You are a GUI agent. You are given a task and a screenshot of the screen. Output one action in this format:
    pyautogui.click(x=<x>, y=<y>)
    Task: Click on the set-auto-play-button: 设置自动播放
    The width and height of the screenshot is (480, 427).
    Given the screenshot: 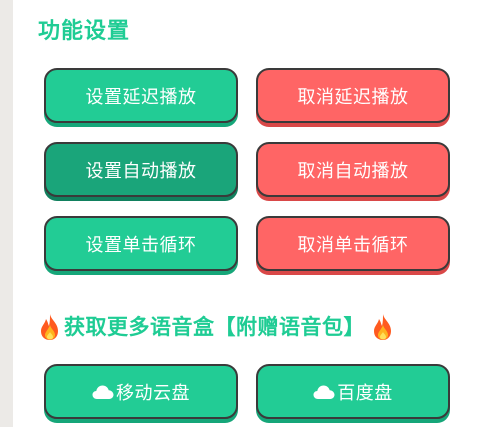 What is the action you would take?
    pyautogui.click(x=141, y=169)
    